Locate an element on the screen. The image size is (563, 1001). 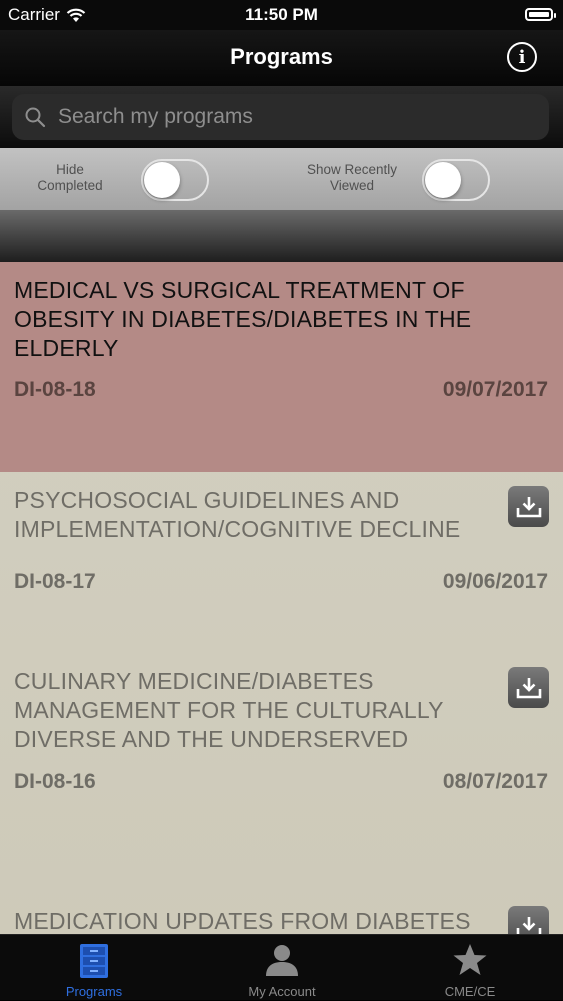
header-spacer is located at coordinates (281, 236).